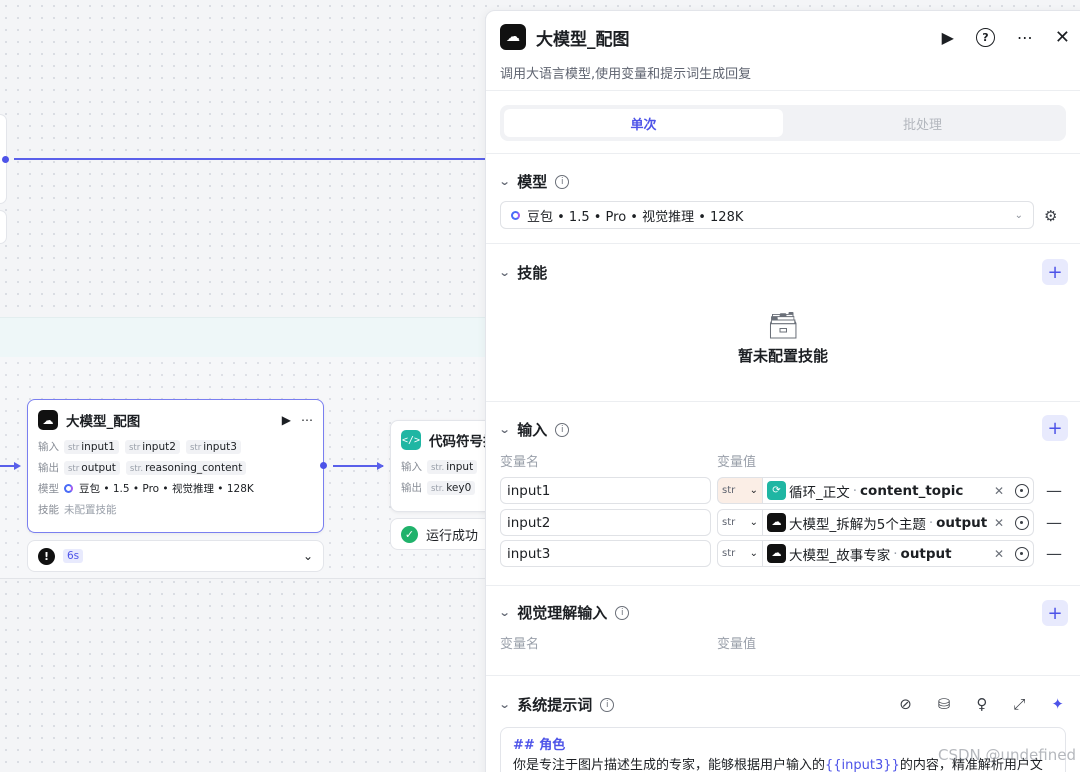 The width and height of the screenshot is (1080, 772). I want to click on panel-title: 大模型_配图, so click(583, 39).